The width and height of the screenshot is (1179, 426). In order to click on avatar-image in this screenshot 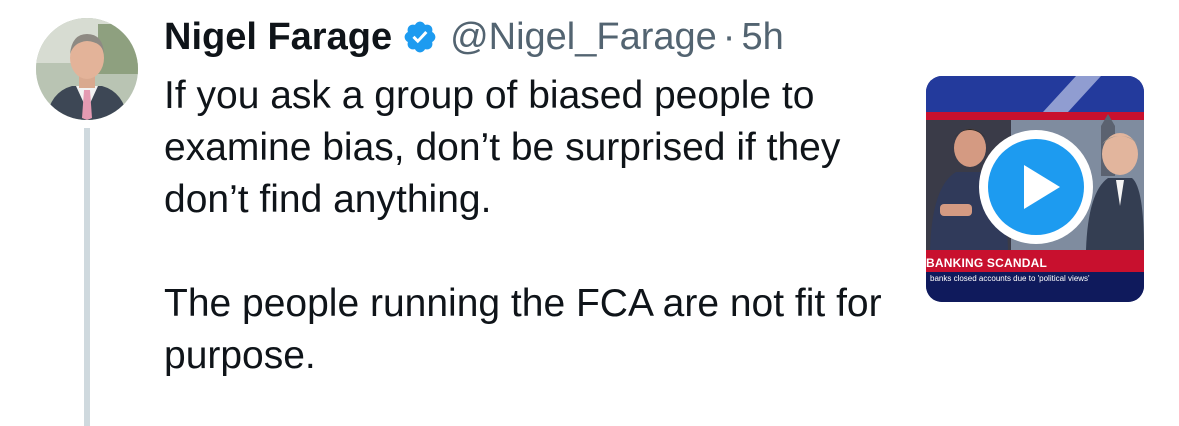, I will do `click(87, 69)`.